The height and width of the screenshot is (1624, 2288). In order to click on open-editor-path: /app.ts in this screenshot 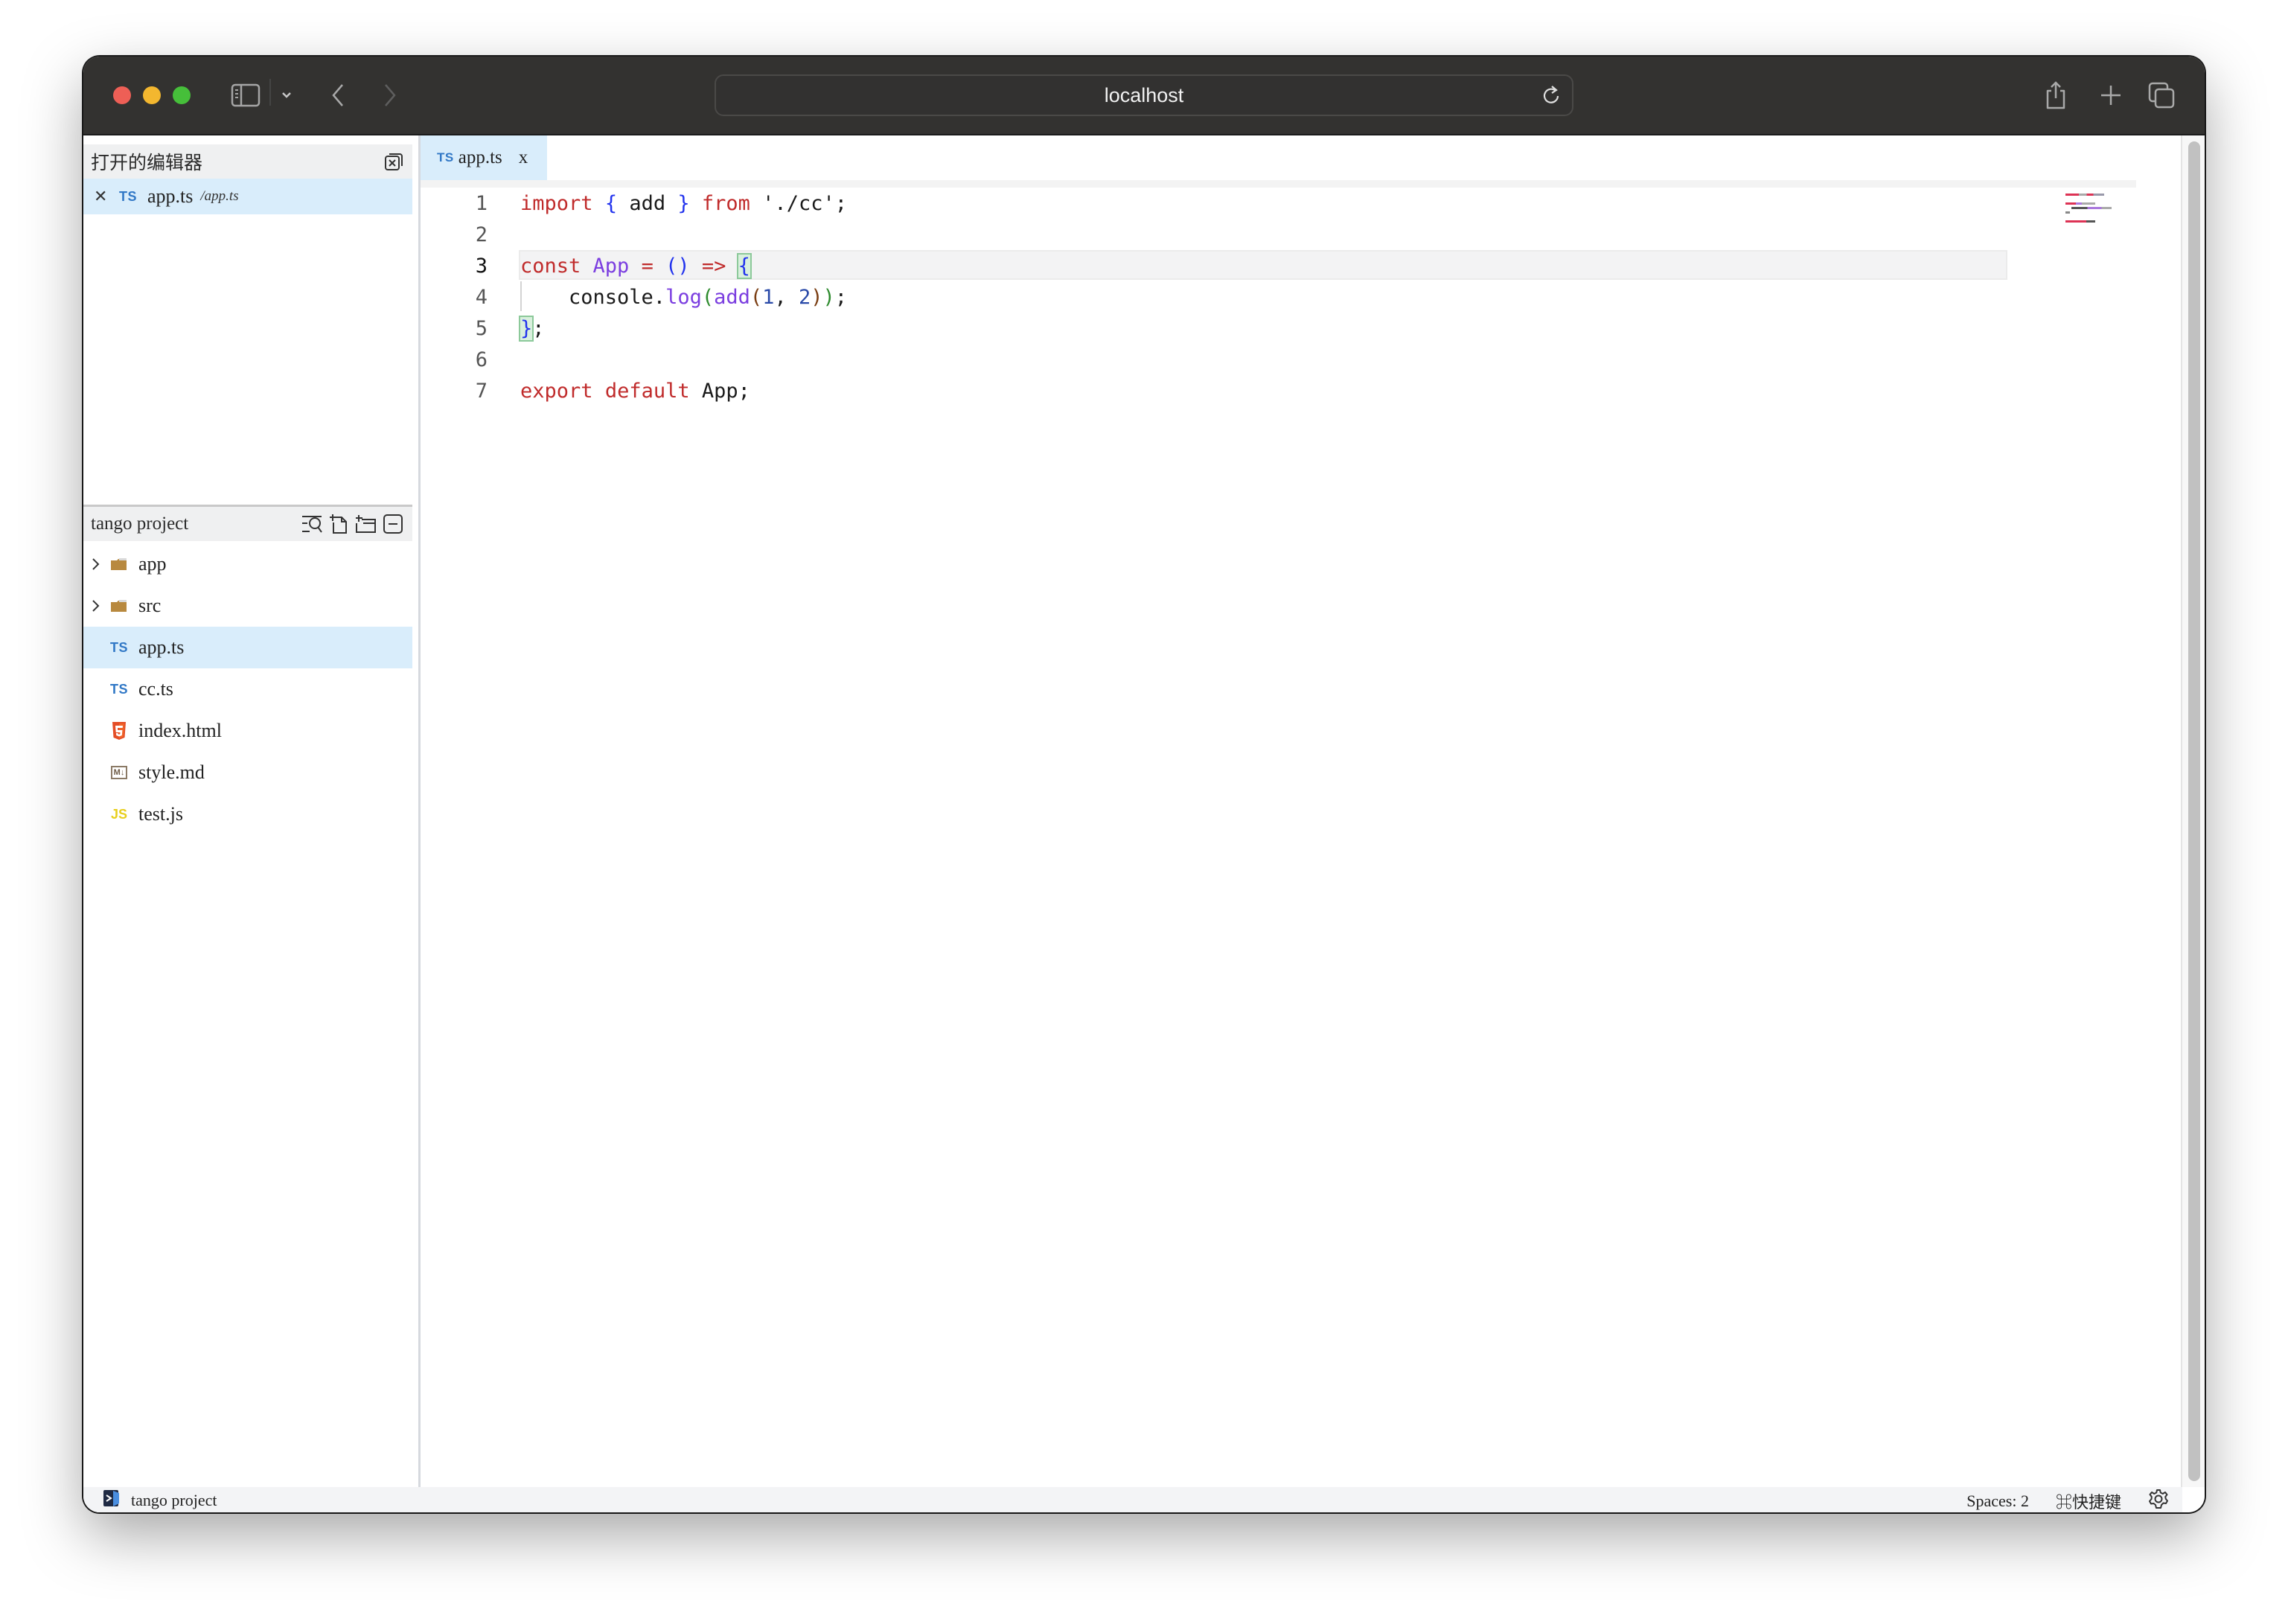, I will do `click(219, 196)`.